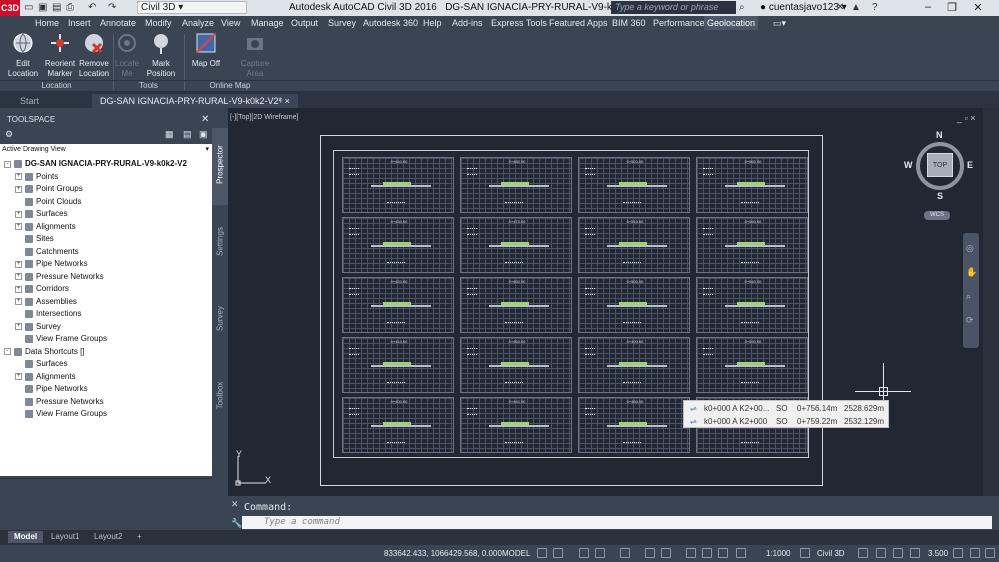 This screenshot has height=562, width=999. I want to click on remove-location-button: Remove Location, so click(94, 55).